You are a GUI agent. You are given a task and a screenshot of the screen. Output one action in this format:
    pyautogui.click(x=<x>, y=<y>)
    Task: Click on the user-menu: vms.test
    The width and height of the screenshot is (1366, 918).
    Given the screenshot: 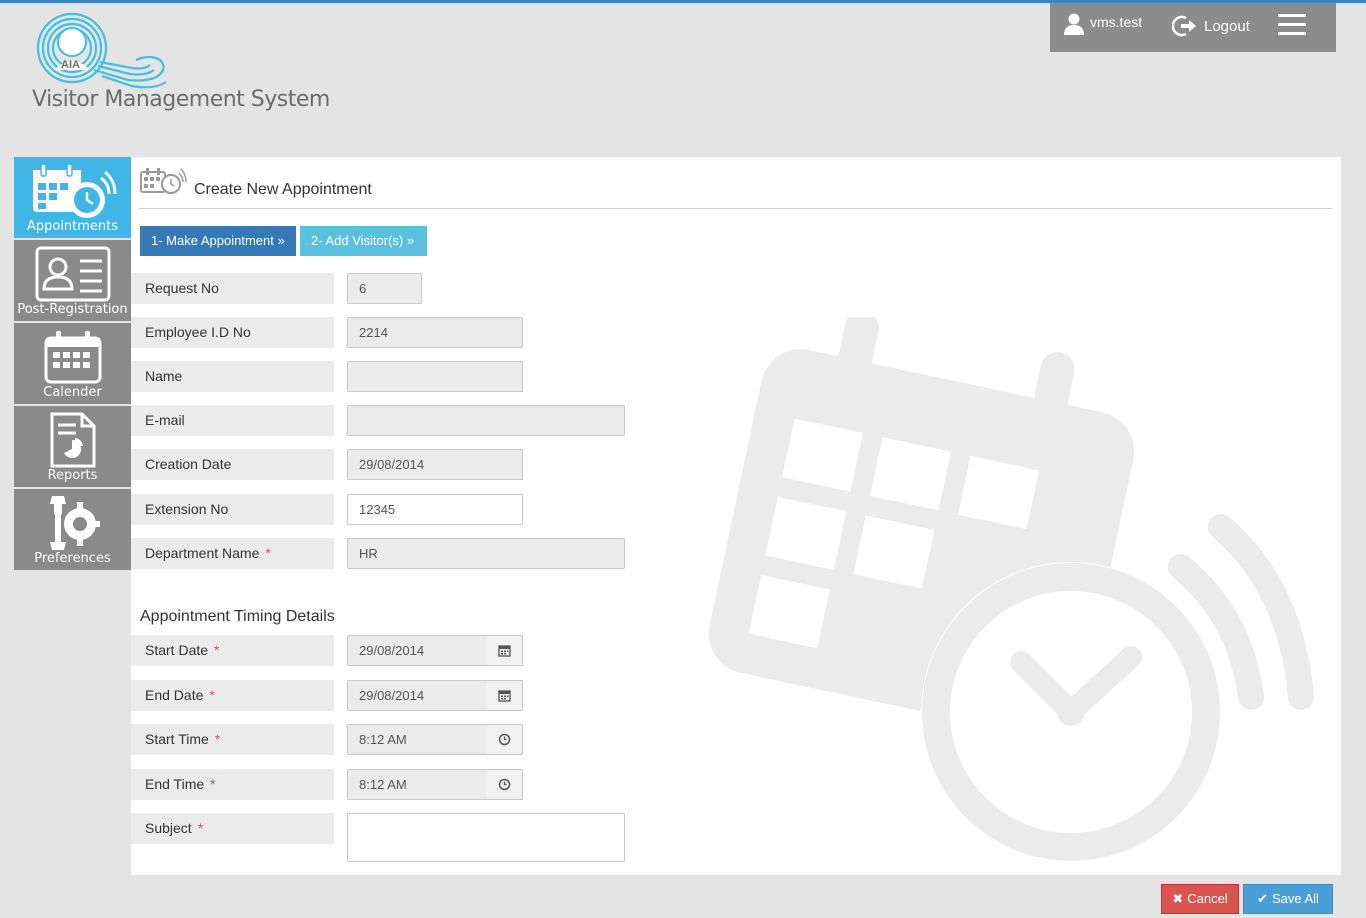 What is the action you would take?
    pyautogui.click(x=1103, y=24)
    